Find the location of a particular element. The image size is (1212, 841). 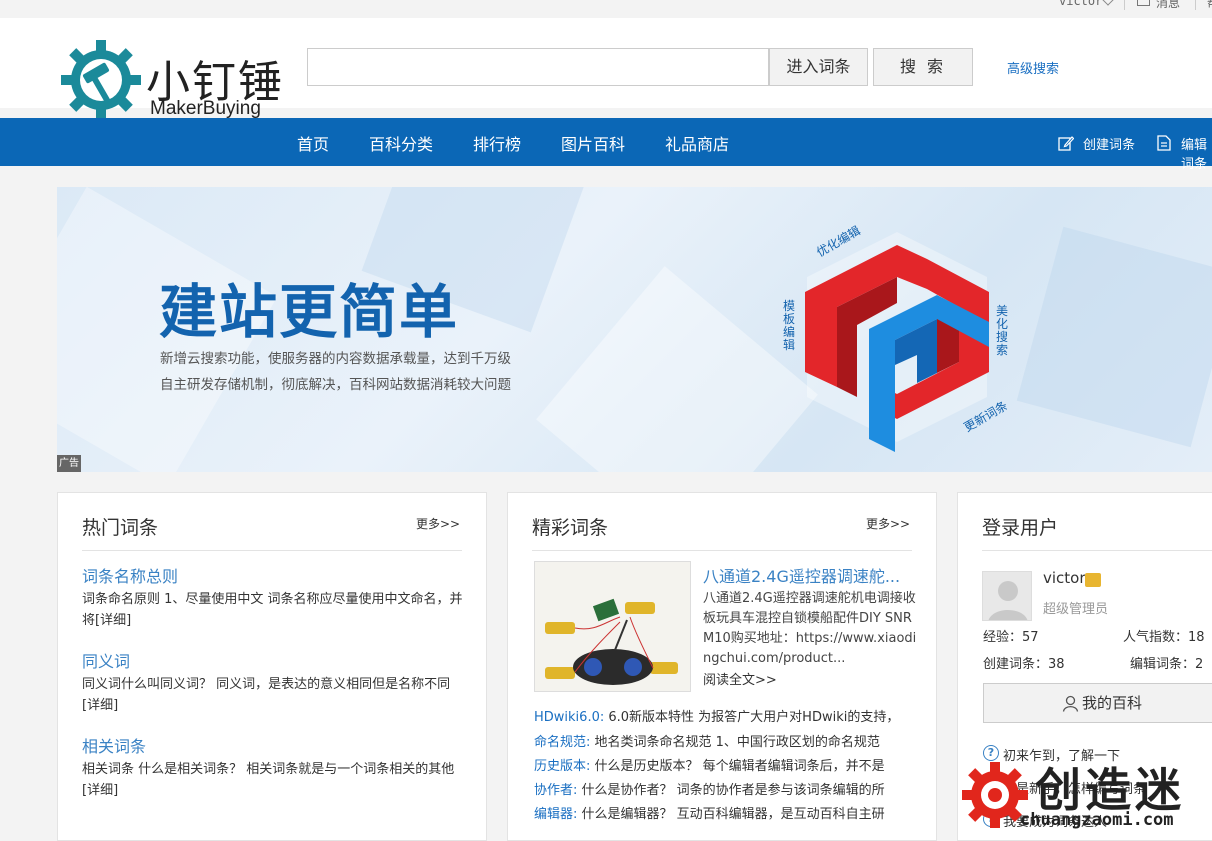

my-wiki-label: 我的百科 is located at coordinates (1112, 703).